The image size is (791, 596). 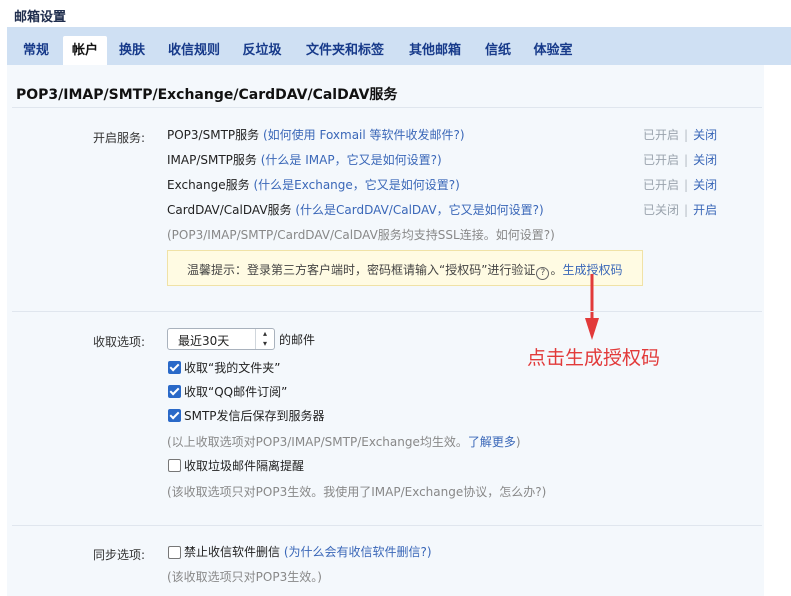 I want to click on tab-anti-spam: 反垃圾, so click(x=262, y=50).